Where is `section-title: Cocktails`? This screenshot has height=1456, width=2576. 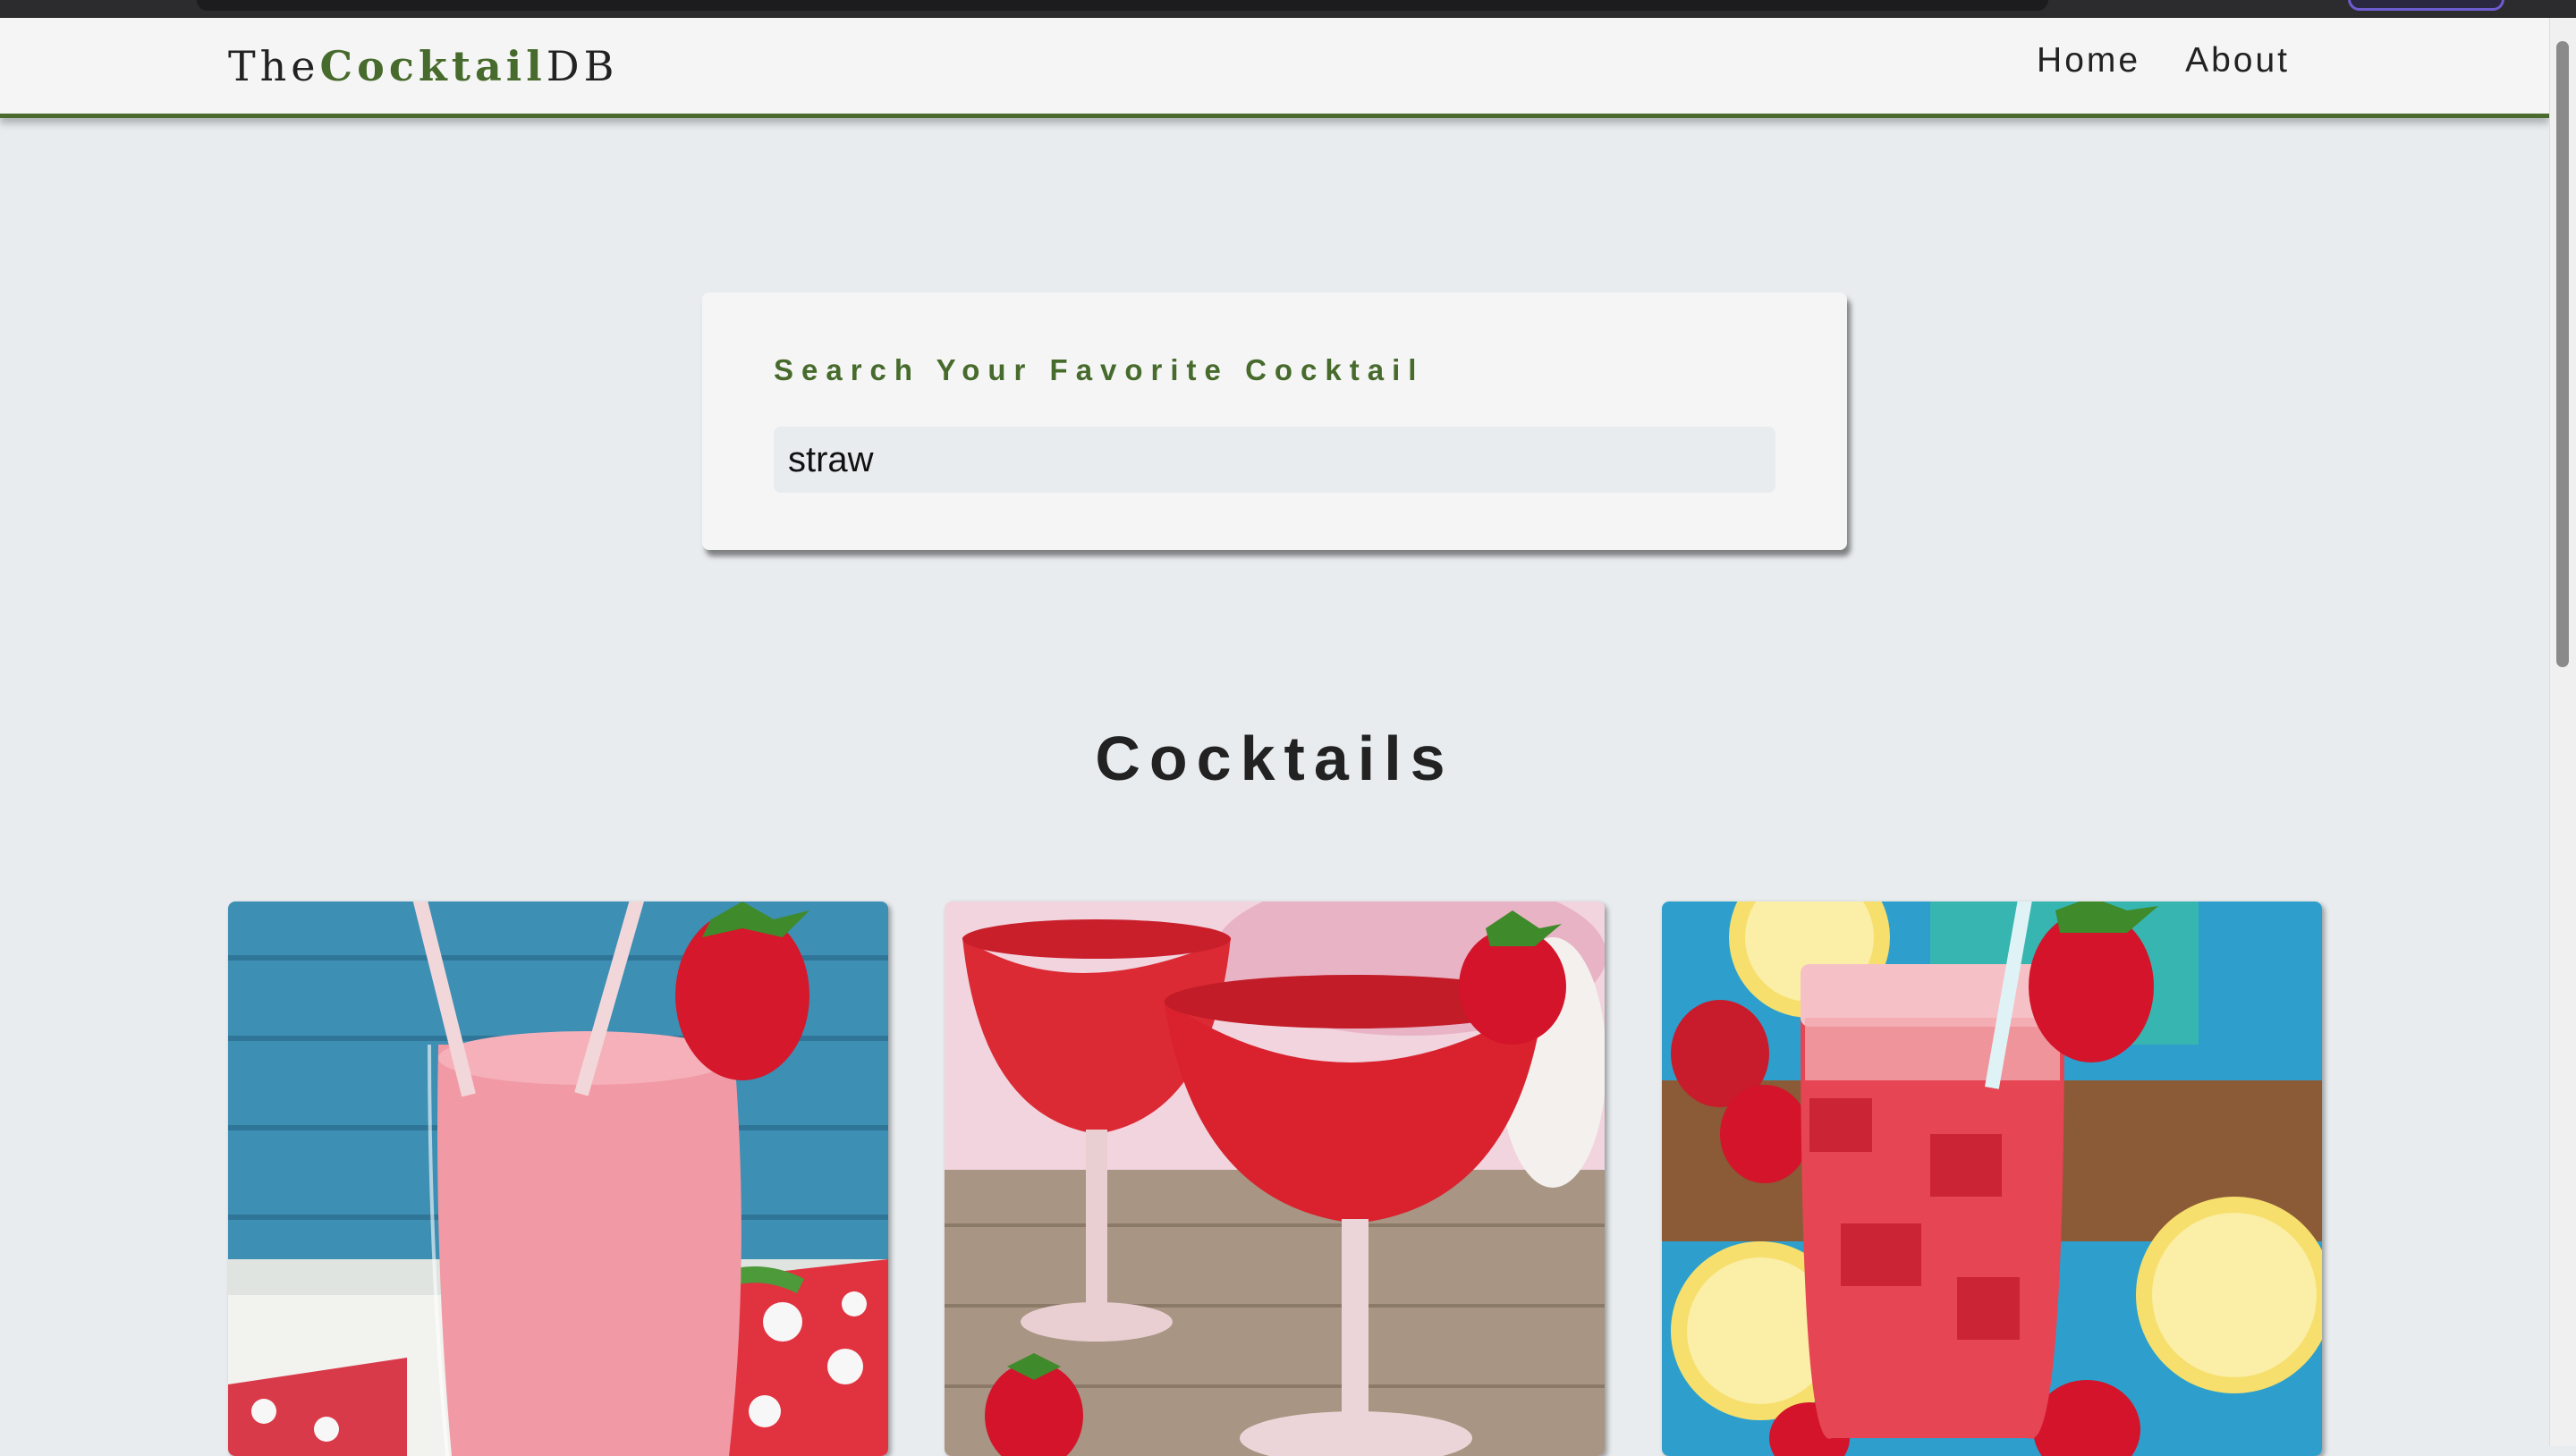 section-title: Cocktails is located at coordinates (1274, 758).